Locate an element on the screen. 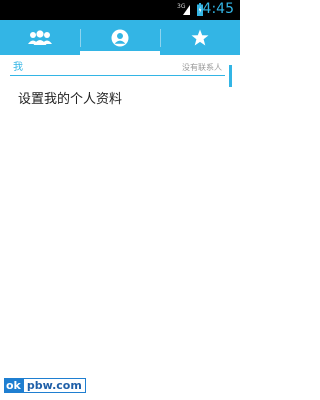 The height and width of the screenshot is (400, 320). star-icon is located at coordinates (200, 37).